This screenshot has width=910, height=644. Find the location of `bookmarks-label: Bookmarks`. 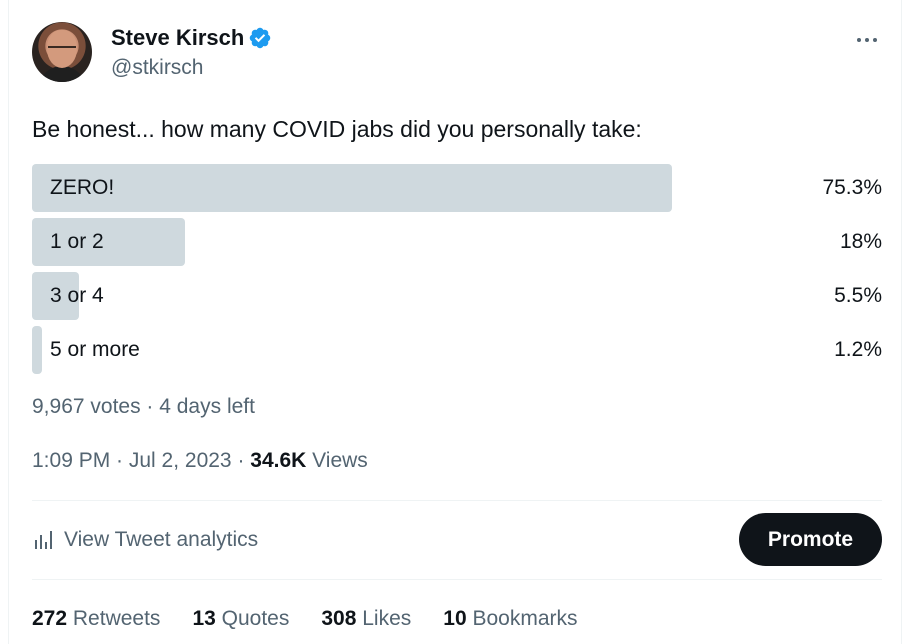

bookmarks-label: Bookmarks is located at coordinates (525, 618).